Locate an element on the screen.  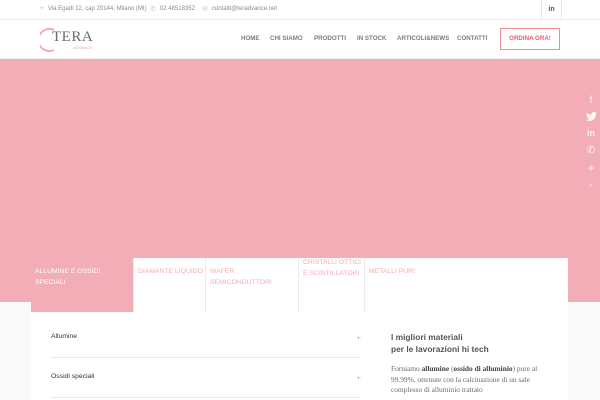
address-text: Via Egadi 12, cap 20144, Milano (MI) is located at coordinates (97, 9).